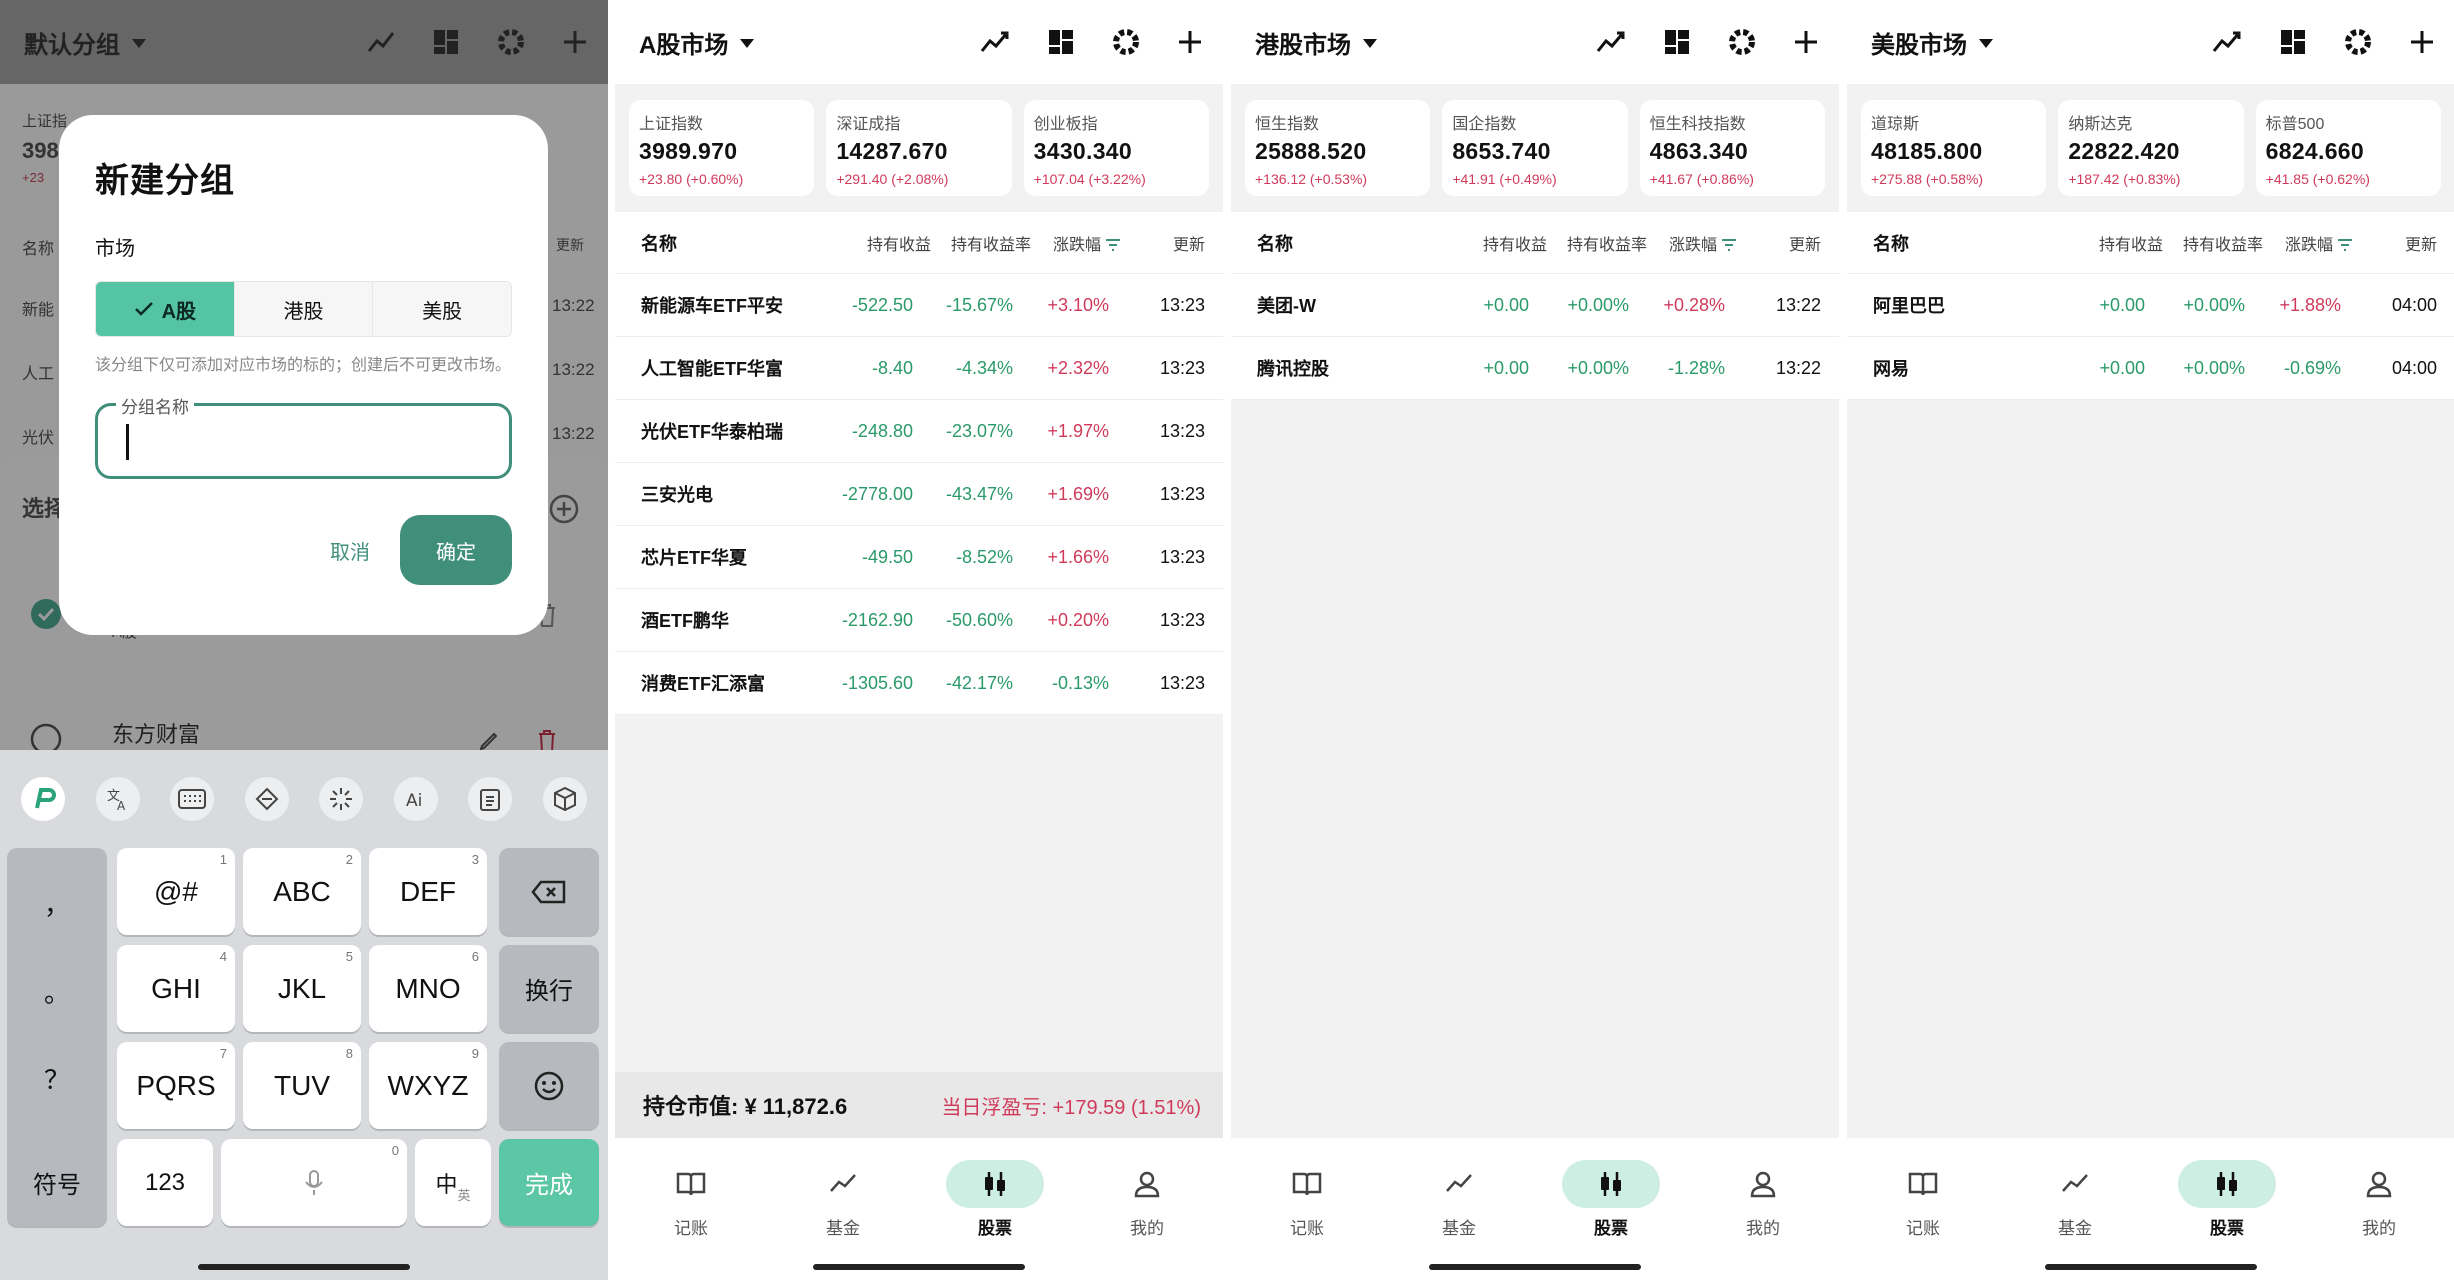 The height and width of the screenshot is (1280, 2454). Describe the element at coordinates (1954, 148) in the screenshot. I see `index-card: 道琼斯 48185.800 +275.88 (+0.58%)` at that location.